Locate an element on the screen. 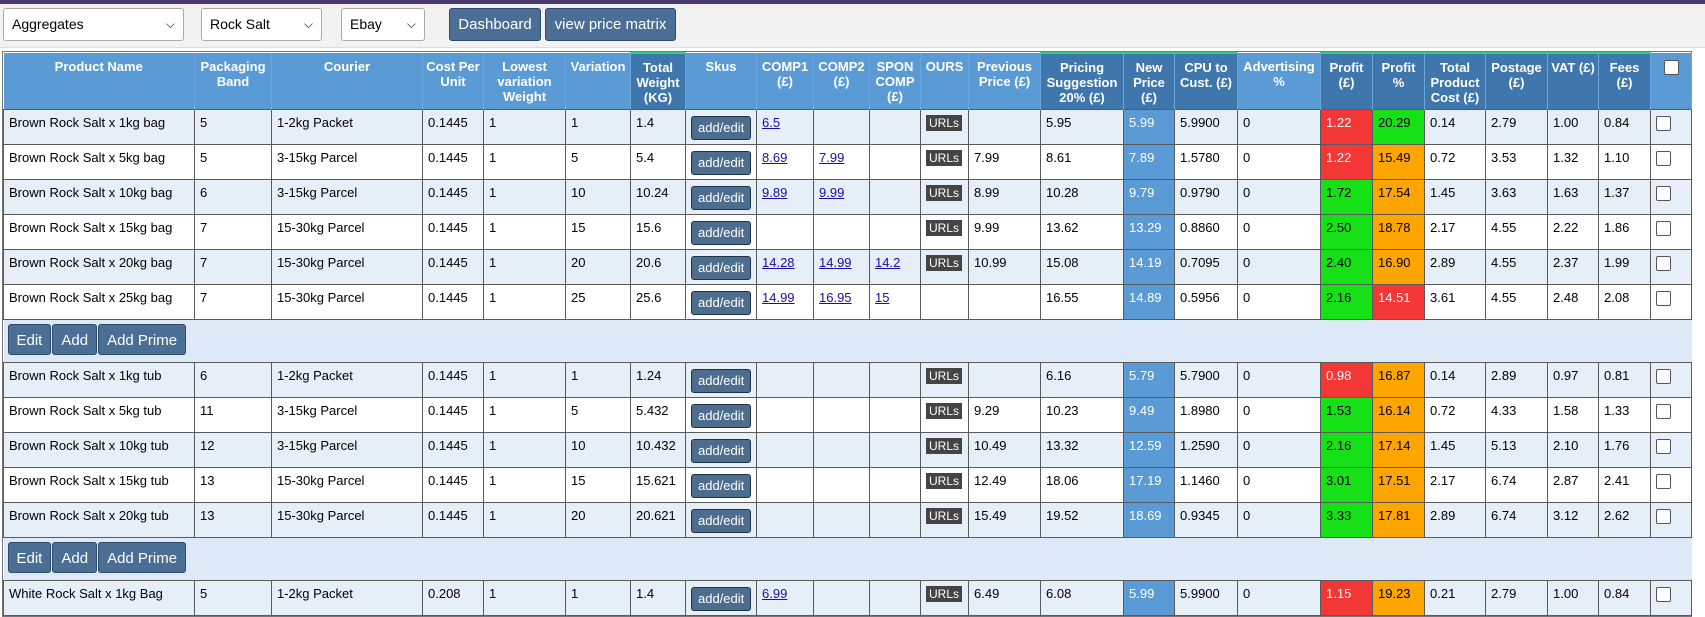  competitor-price-link: 6.99 is located at coordinates (774, 593).